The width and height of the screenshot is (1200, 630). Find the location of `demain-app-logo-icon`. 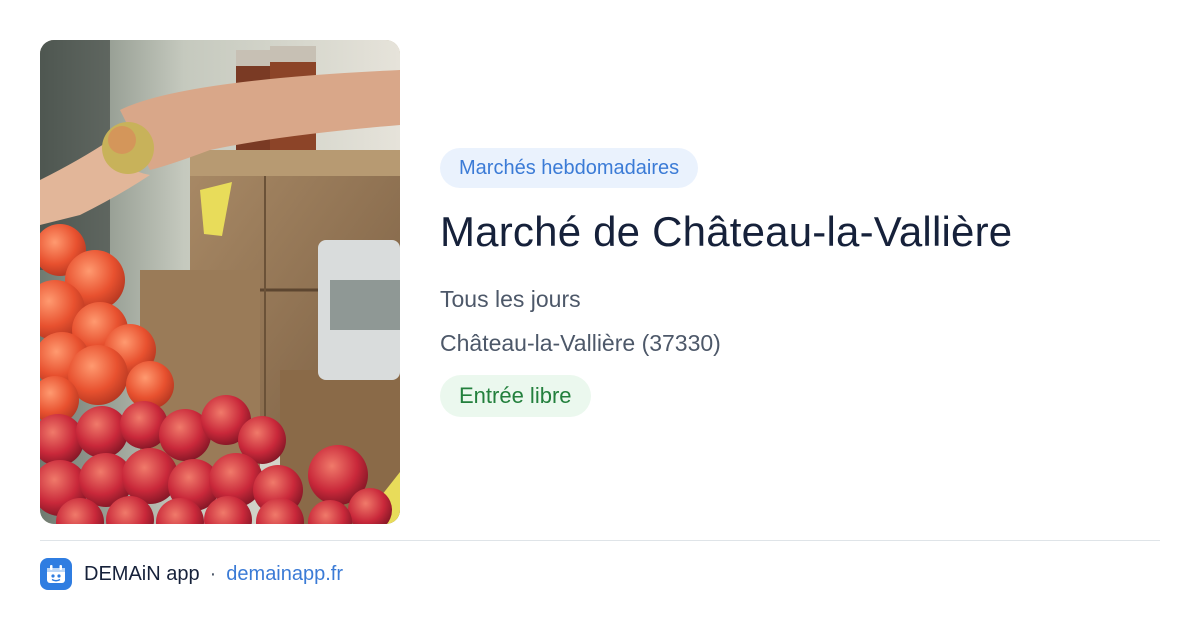

demain-app-logo-icon is located at coordinates (56, 574).